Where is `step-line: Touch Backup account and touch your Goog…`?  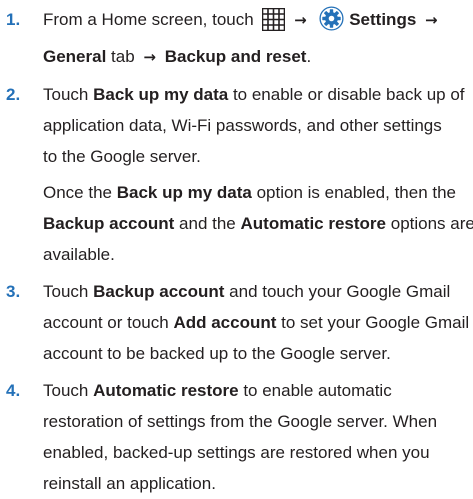
step-line: Touch Backup account and touch your Goog… is located at coordinates (258, 291).